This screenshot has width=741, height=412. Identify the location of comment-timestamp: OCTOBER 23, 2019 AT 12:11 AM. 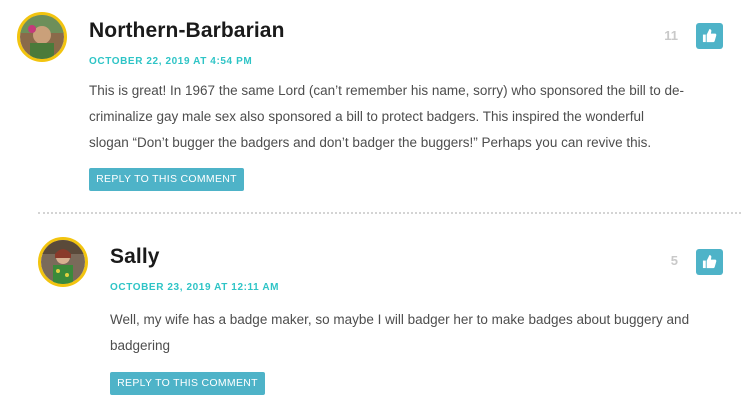
(194, 287).